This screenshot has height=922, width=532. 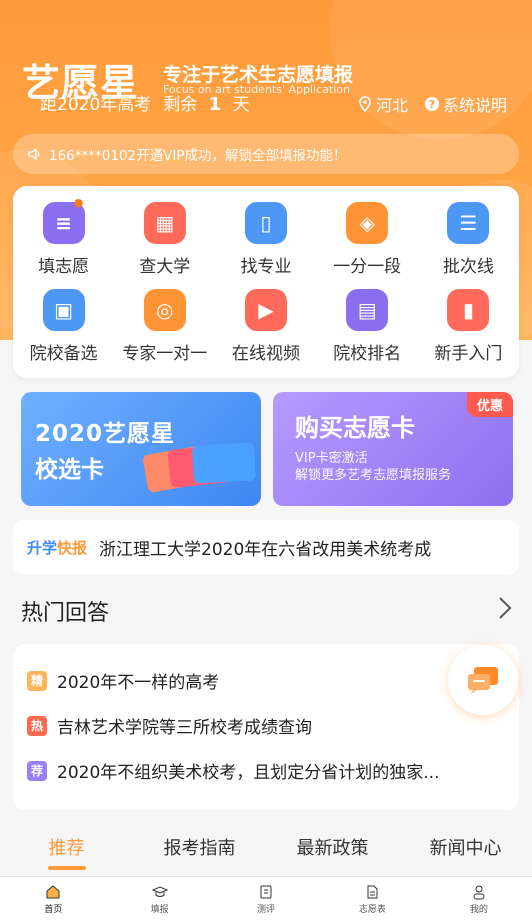 I want to click on banner-left-line1: 2020艺愿星, so click(x=105, y=434).